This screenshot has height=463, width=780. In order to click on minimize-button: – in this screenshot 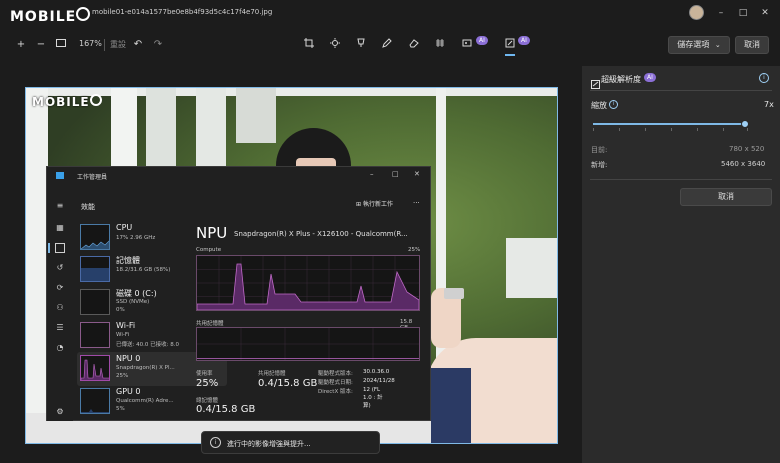, I will do `click(721, 13)`.